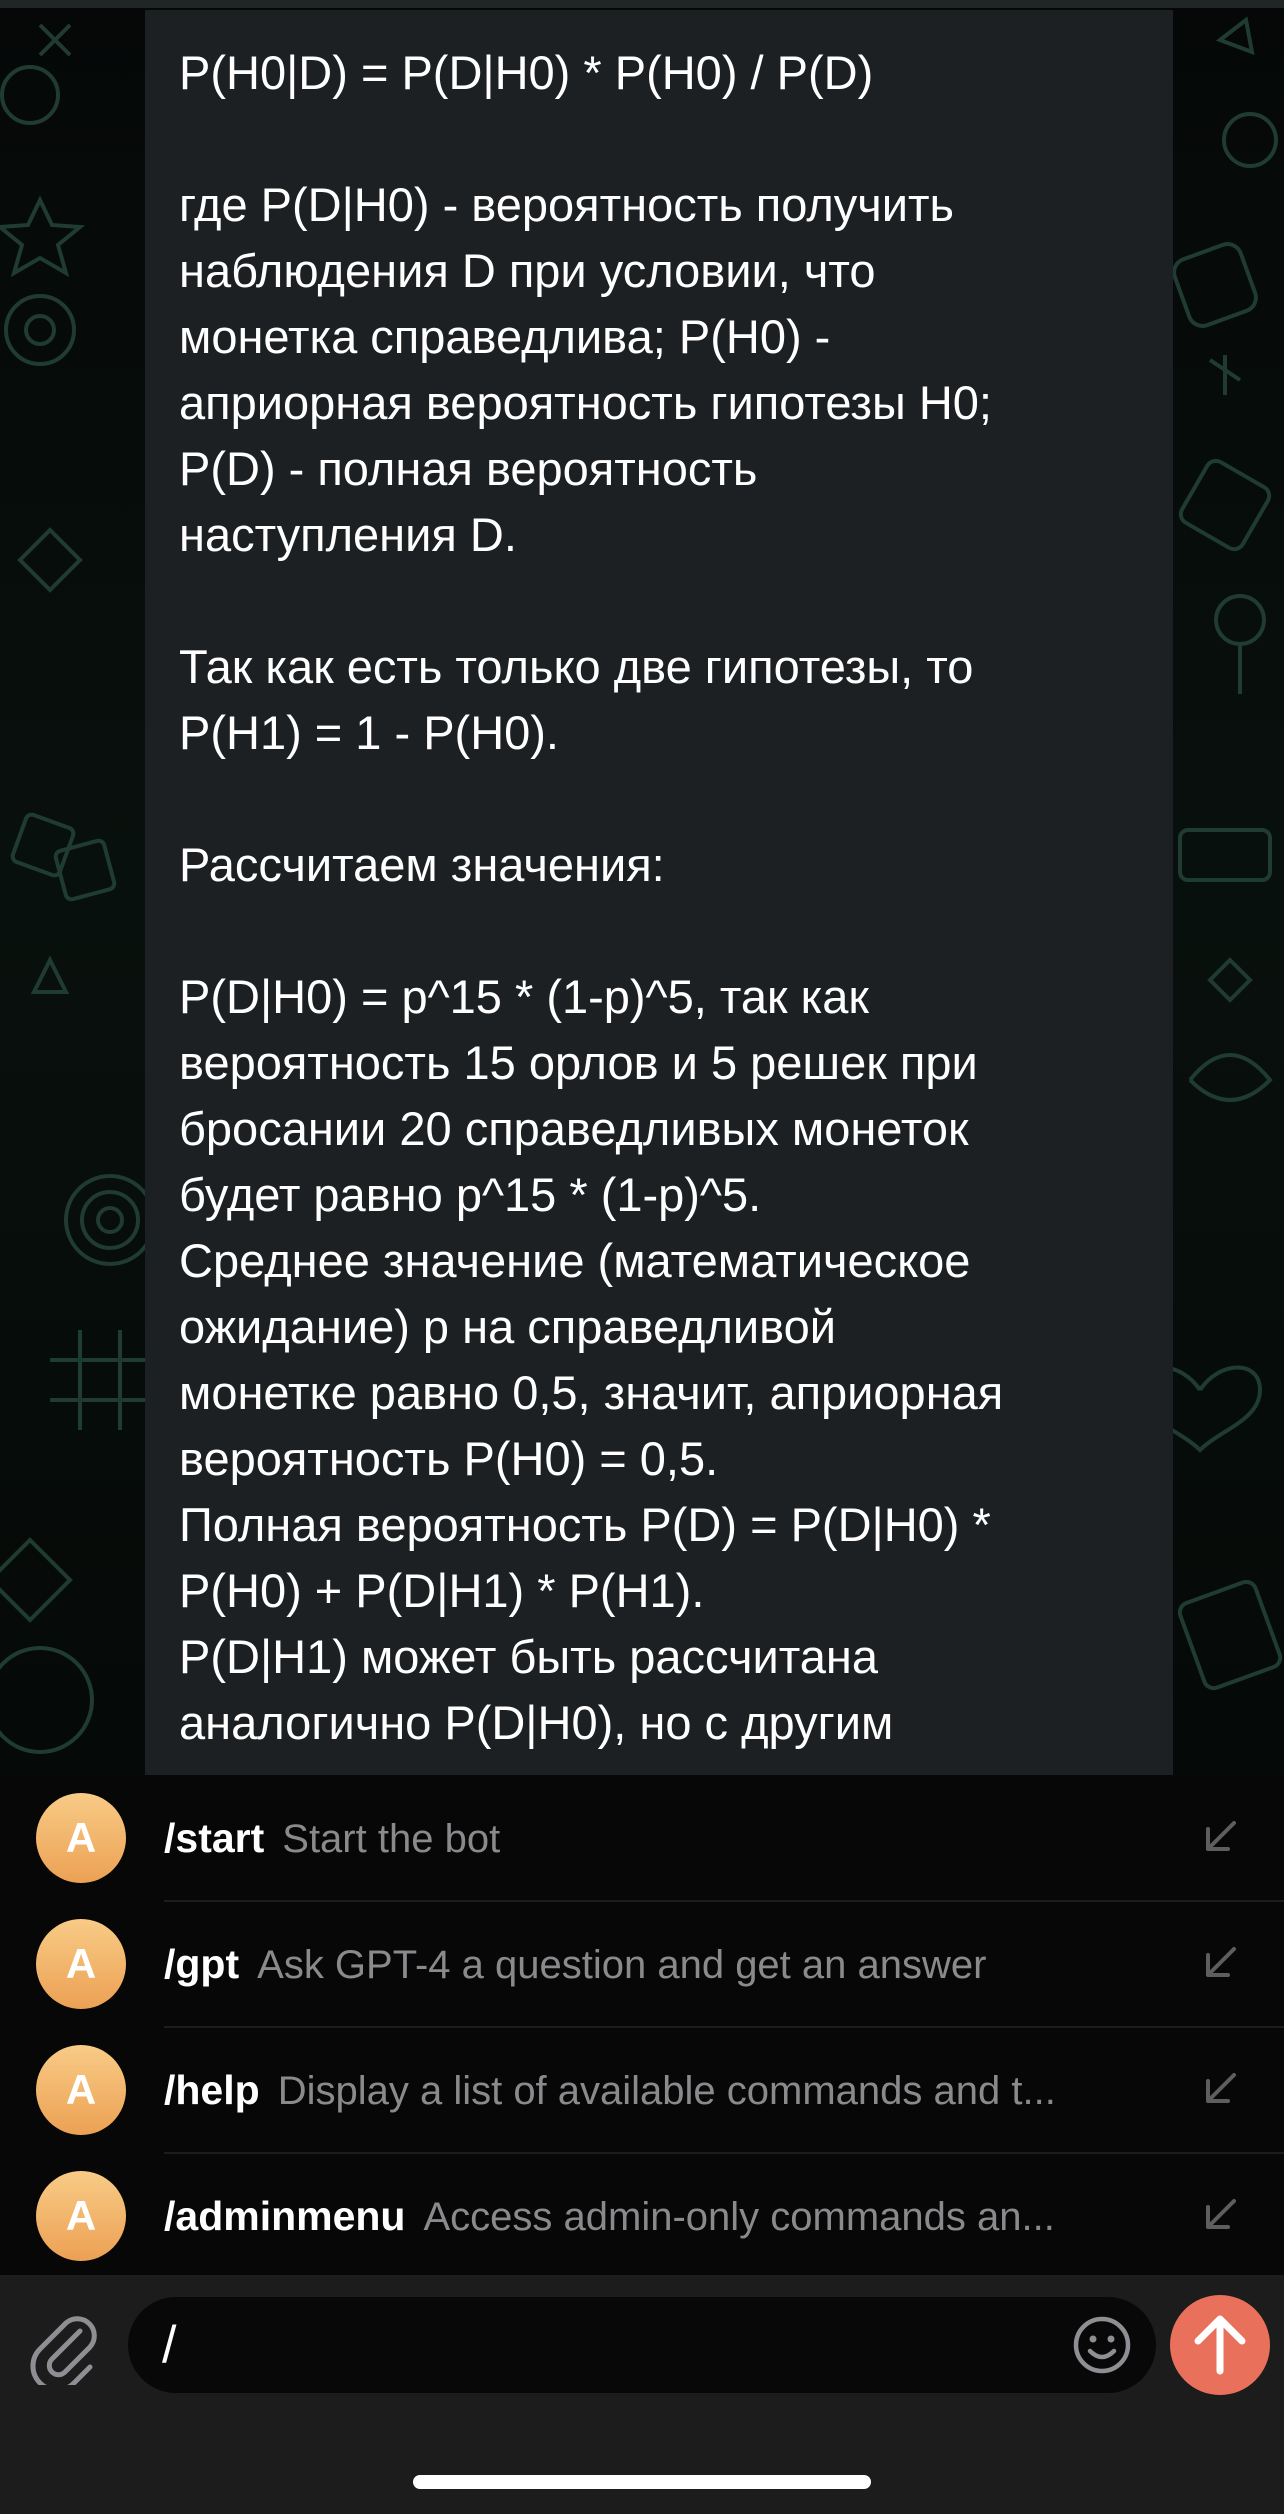 The image size is (1284, 2514). Describe the element at coordinates (575, 1260) in the screenshot. I see `message-line: Среднее значение (математическое` at that location.